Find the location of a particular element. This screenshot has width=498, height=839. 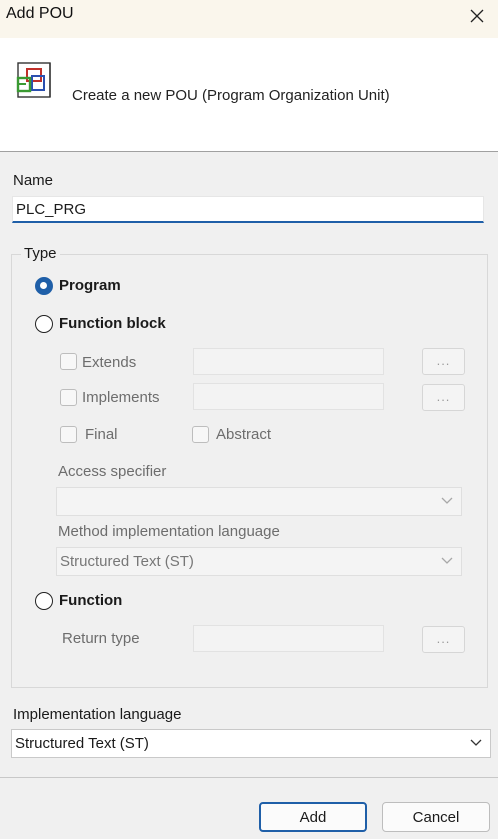

program-label: Program is located at coordinates (90, 285).